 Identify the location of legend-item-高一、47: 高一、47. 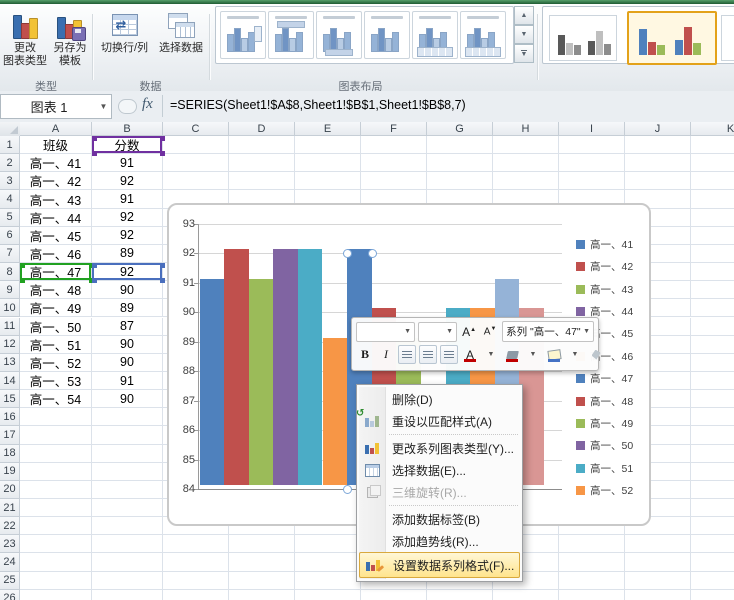
(604, 378).